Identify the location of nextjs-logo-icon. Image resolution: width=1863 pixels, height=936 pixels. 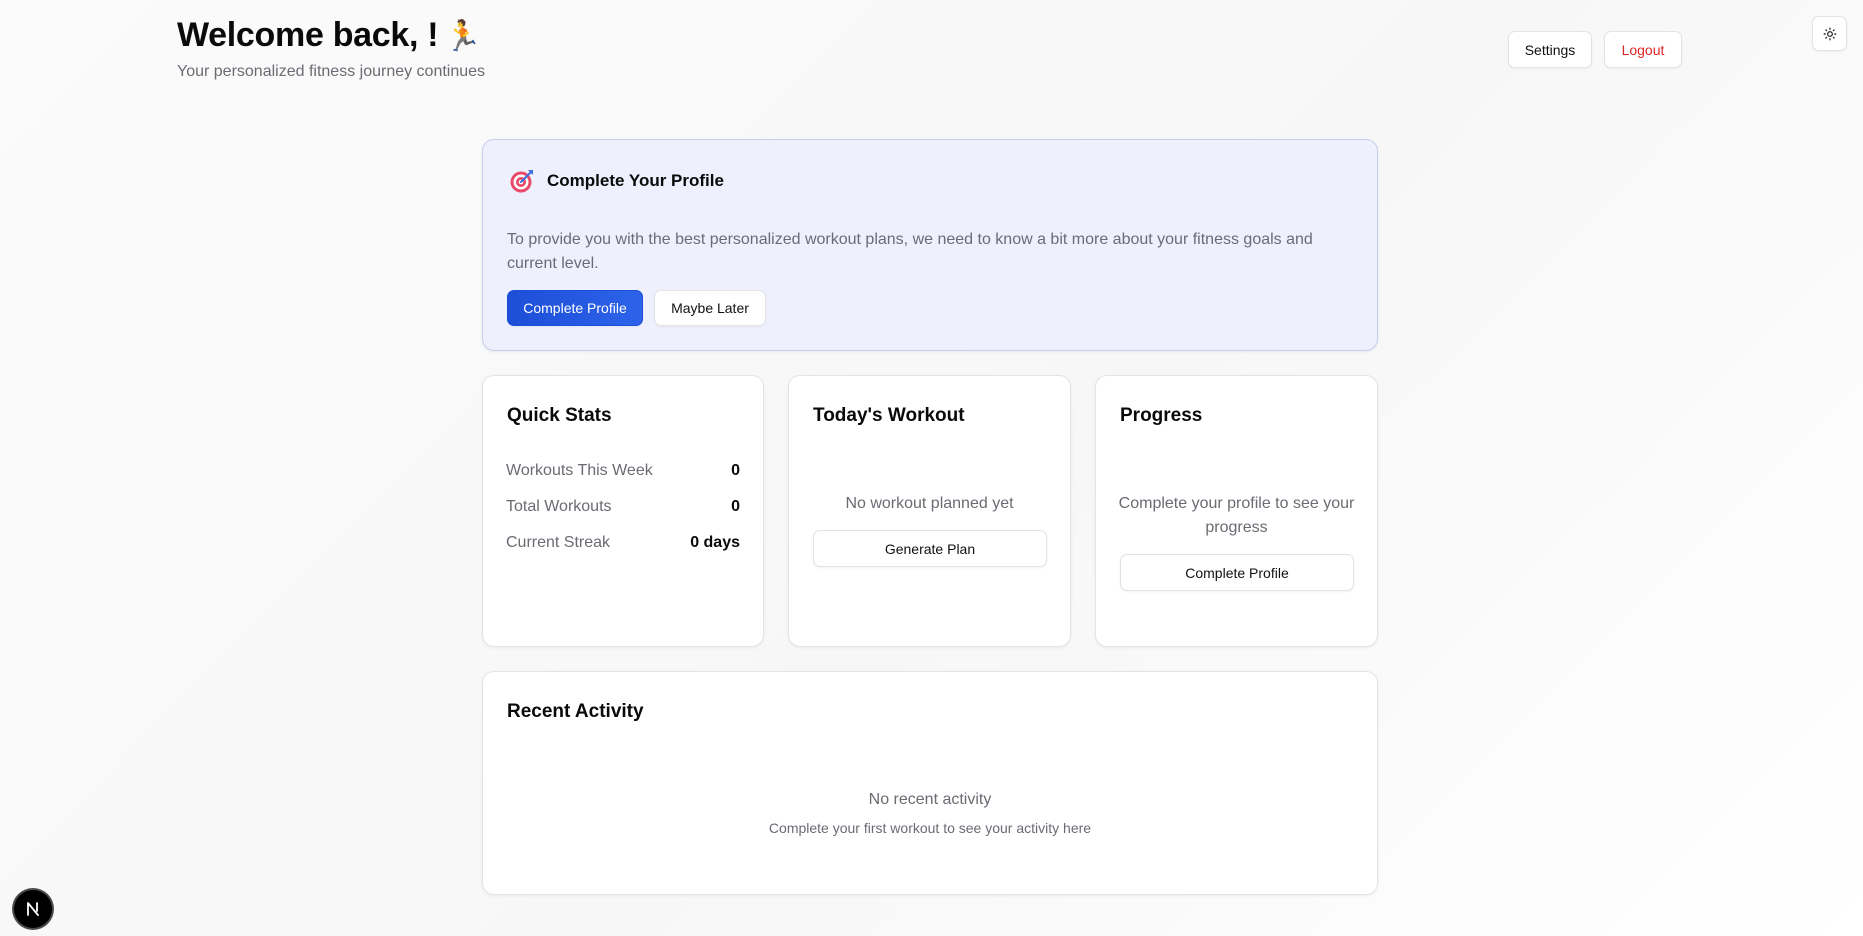
(33, 909).